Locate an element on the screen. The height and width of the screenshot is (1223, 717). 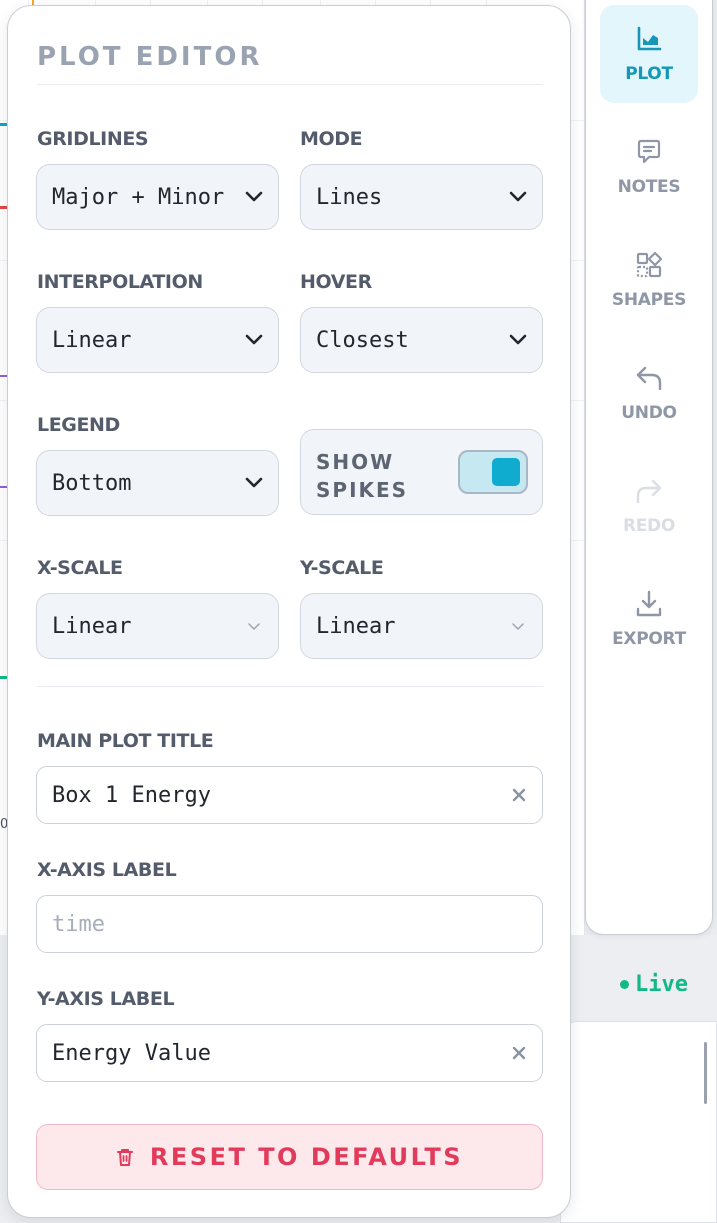
main-title-value: Box 1 Energy is located at coordinates (131, 795).